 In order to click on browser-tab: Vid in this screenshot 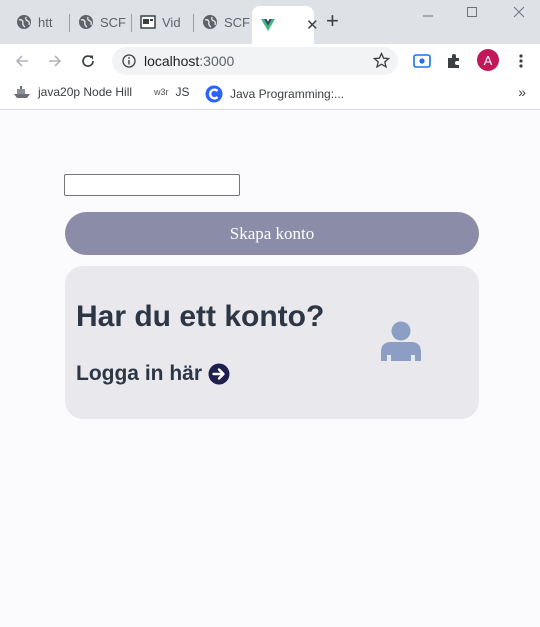, I will do `click(163, 22)`.